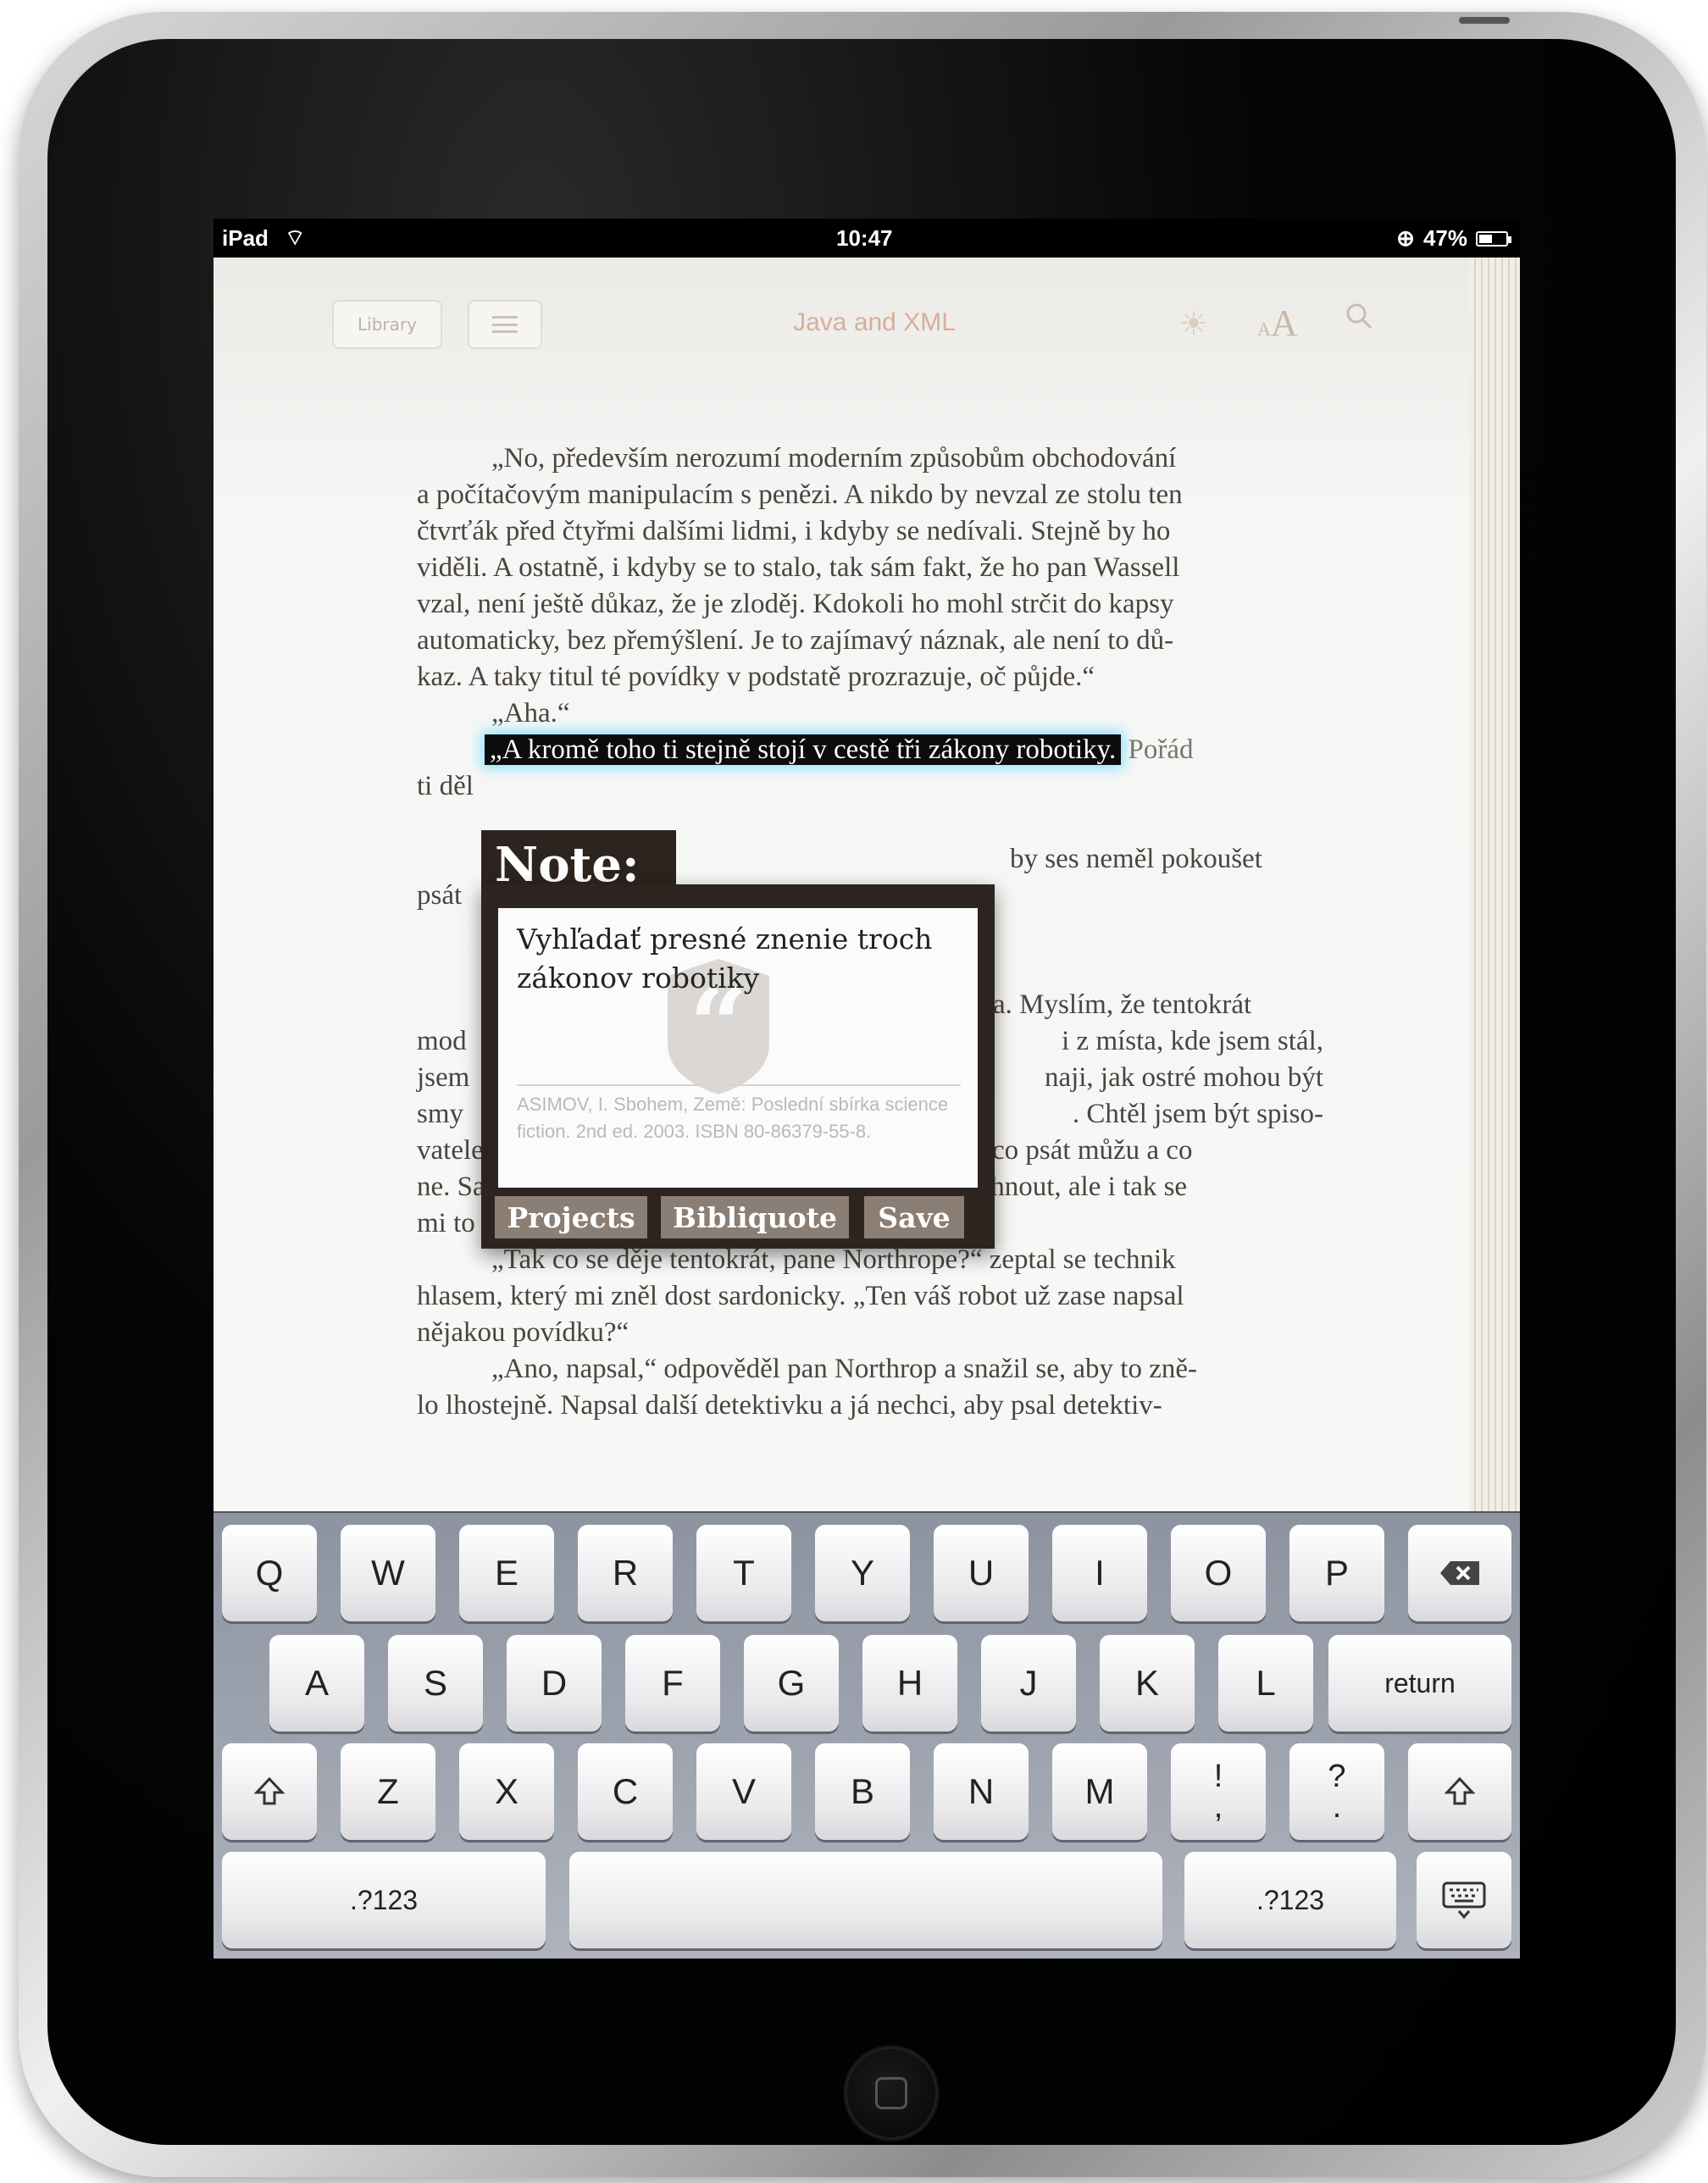  I want to click on status-right: ⊕ 47%, so click(1453, 239).